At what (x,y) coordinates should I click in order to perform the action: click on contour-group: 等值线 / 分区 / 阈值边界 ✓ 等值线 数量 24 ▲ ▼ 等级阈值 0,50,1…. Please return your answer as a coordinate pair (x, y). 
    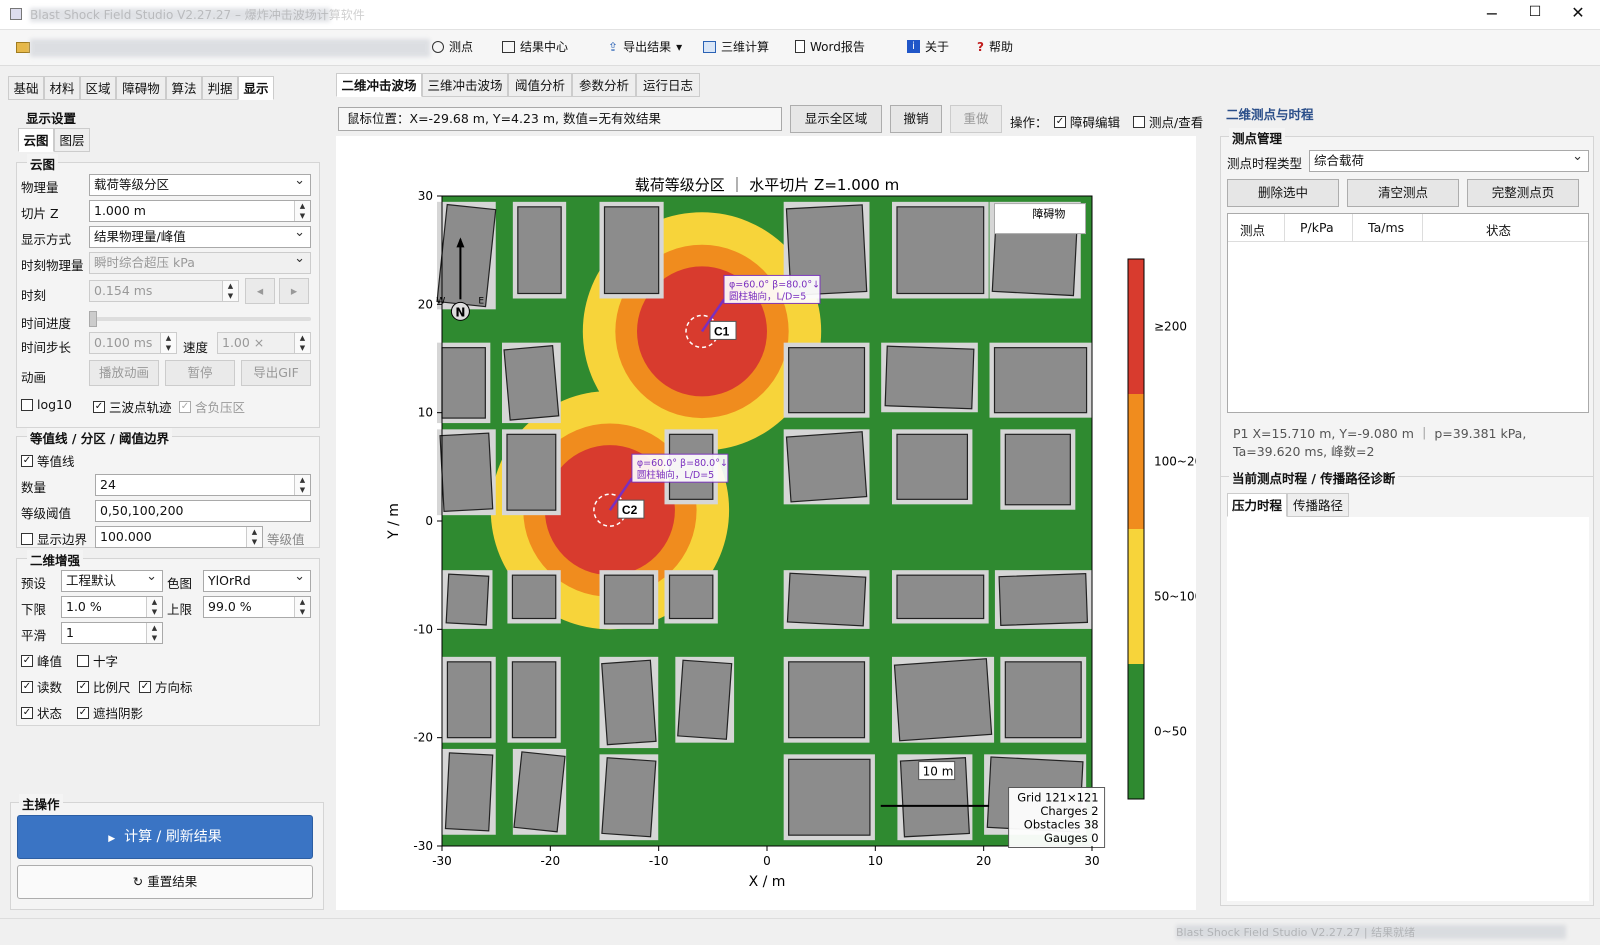
    Looking at the image, I should click on (168, 488).